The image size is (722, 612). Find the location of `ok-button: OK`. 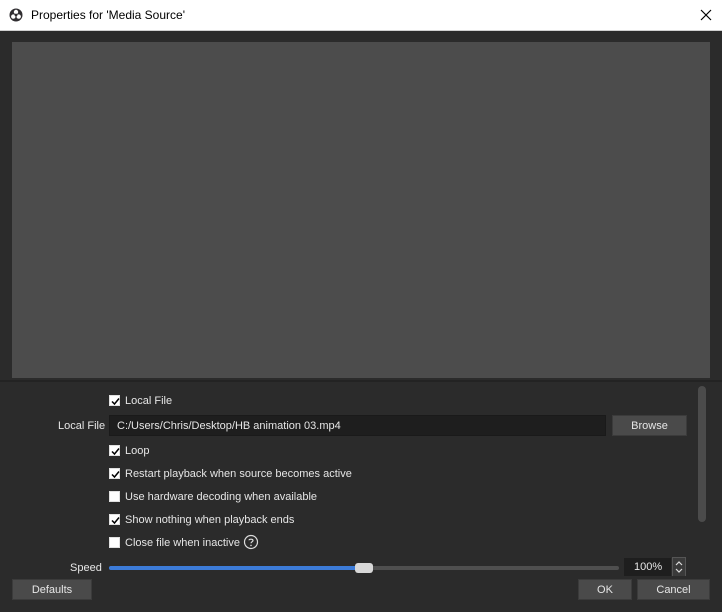

ok-button: OK is located at coordinates (605, 589).